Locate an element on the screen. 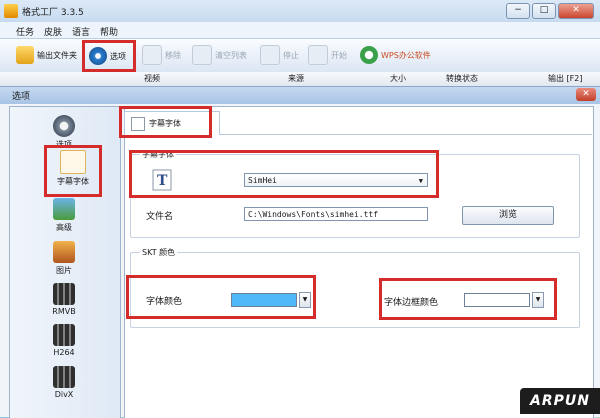  options-dialog-title: 选项 is located at coordinates (21, 97).